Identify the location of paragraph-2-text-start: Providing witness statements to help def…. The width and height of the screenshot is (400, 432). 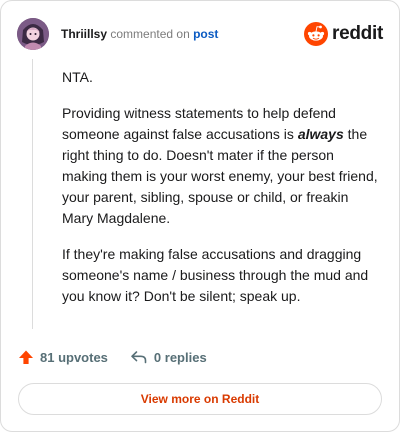
(199, 123).